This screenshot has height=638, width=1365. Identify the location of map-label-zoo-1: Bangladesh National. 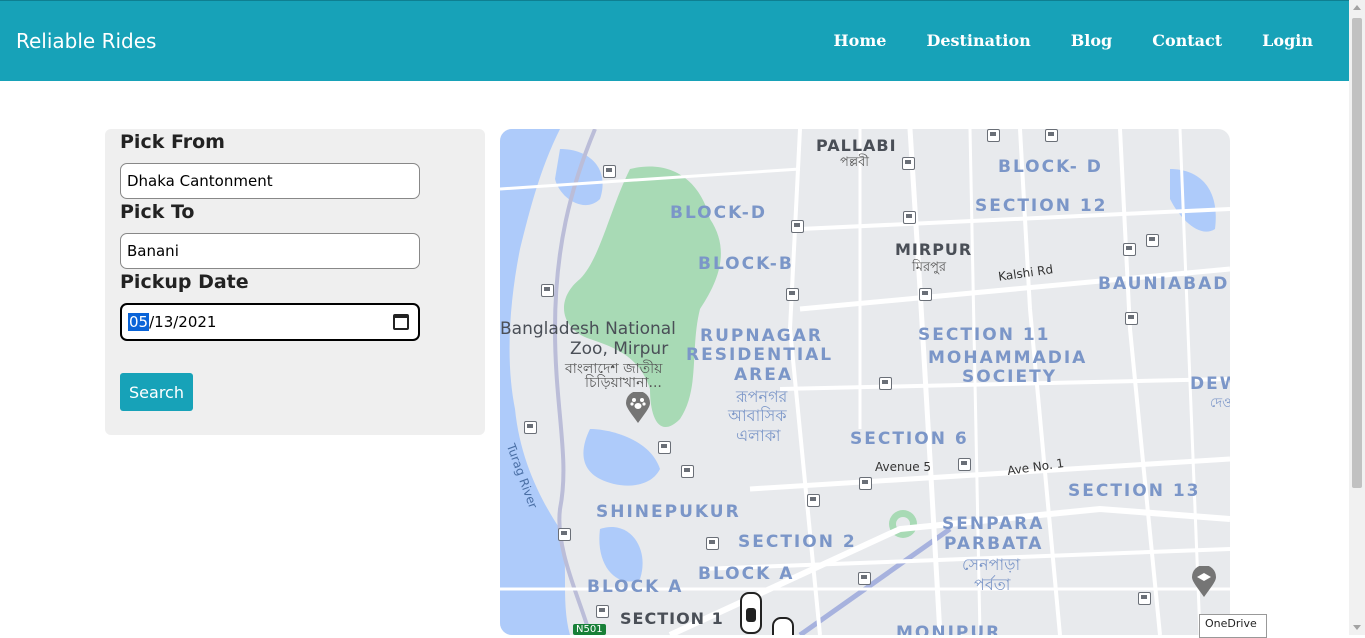
(588, 329).